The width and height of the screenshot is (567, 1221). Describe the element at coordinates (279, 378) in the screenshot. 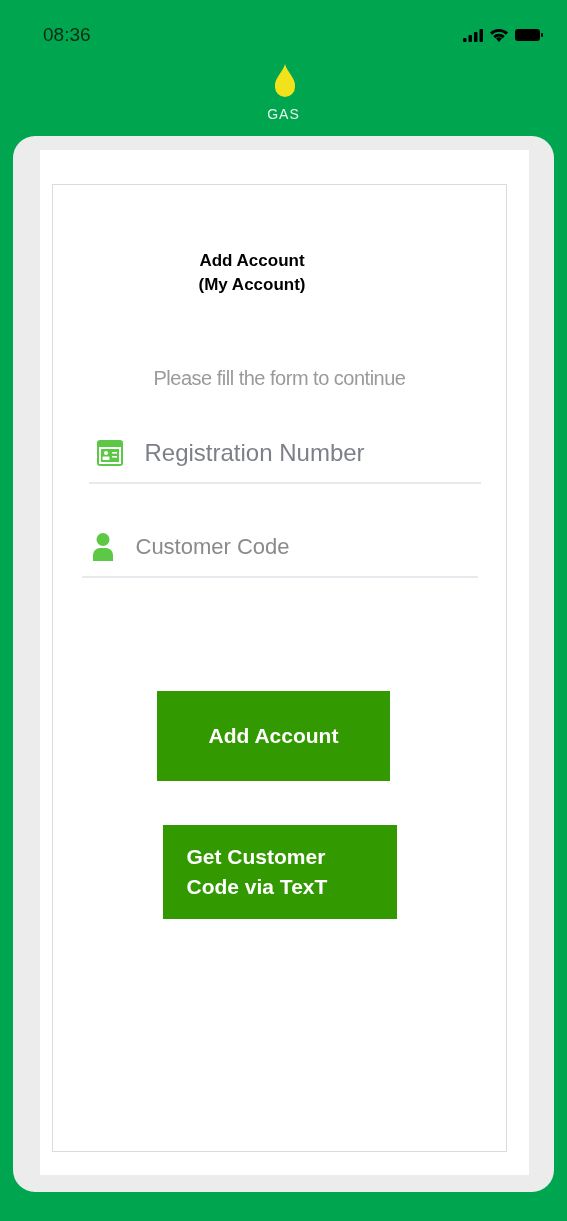

I see `form-subtitle: Please fill the form to continue` at that location.